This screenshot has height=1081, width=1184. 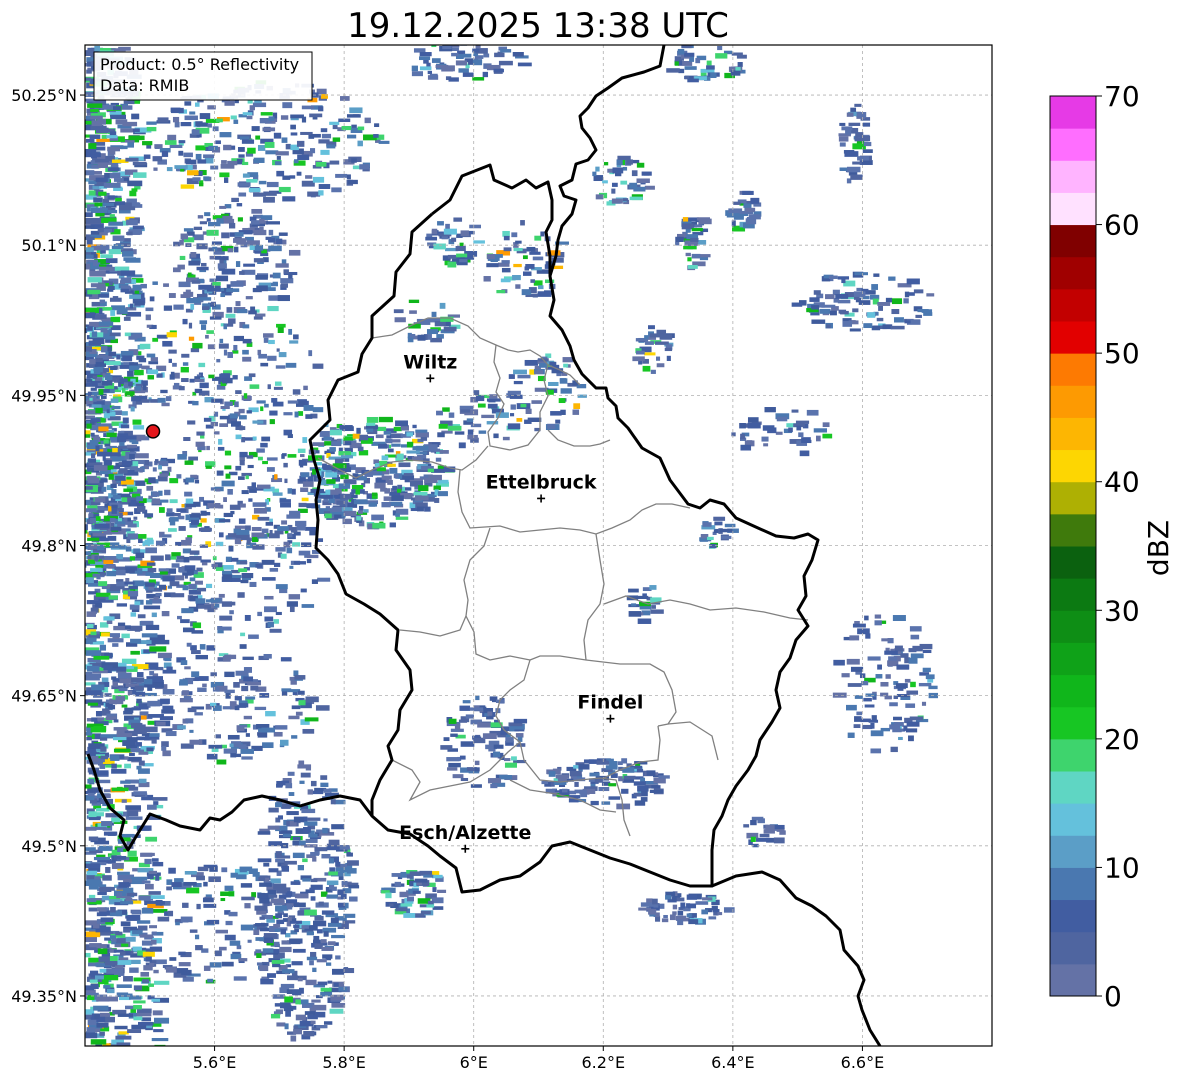 What do you see at coordinates (465, 833) in the screenshot?
I see `city-label: Esch/Alzette` at bounding box center [465, 833].